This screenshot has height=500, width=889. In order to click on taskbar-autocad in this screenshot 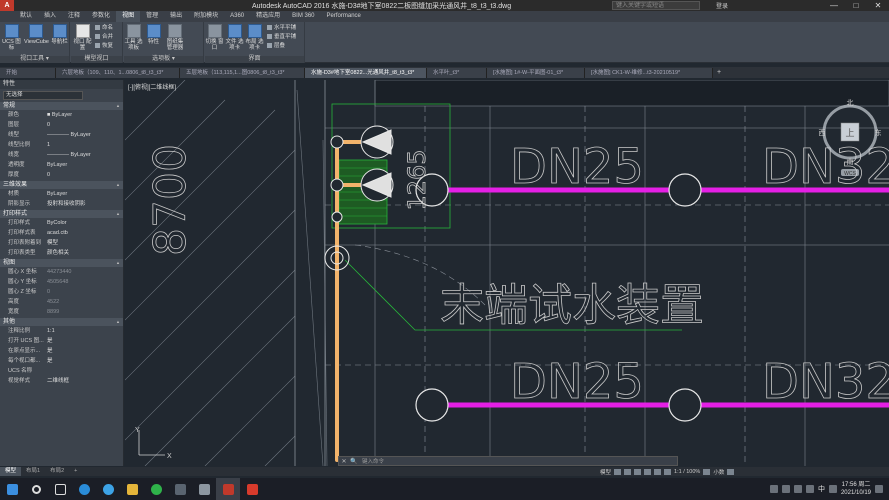, I will do `click(228, 489)`.